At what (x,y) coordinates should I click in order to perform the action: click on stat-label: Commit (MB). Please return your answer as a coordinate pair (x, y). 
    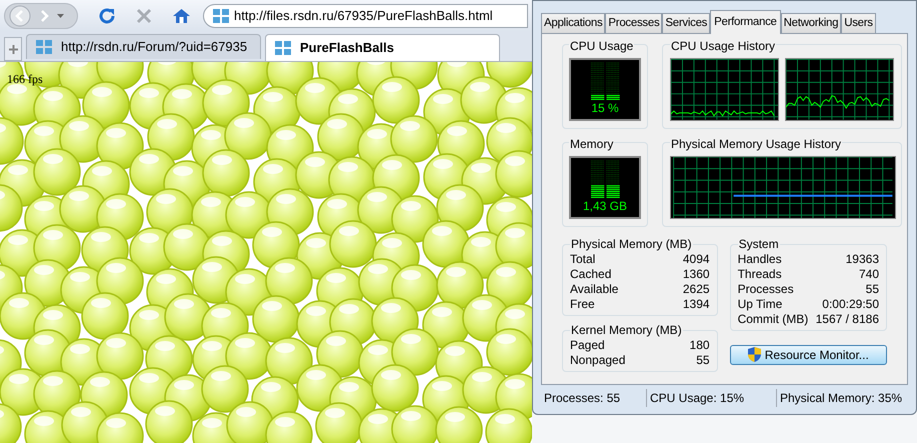
    Looking at the image, I should click on (773, 319).